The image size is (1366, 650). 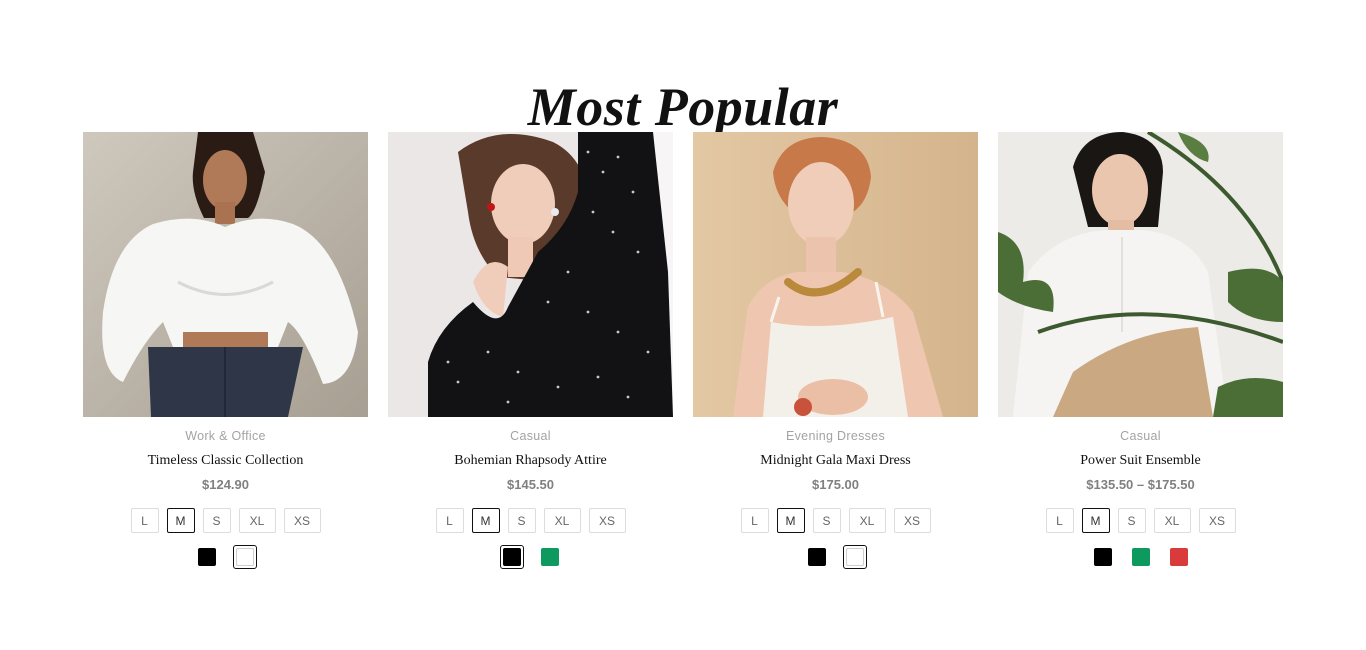 I want to click on product-price: $175.00, so click(x=835, y=484).